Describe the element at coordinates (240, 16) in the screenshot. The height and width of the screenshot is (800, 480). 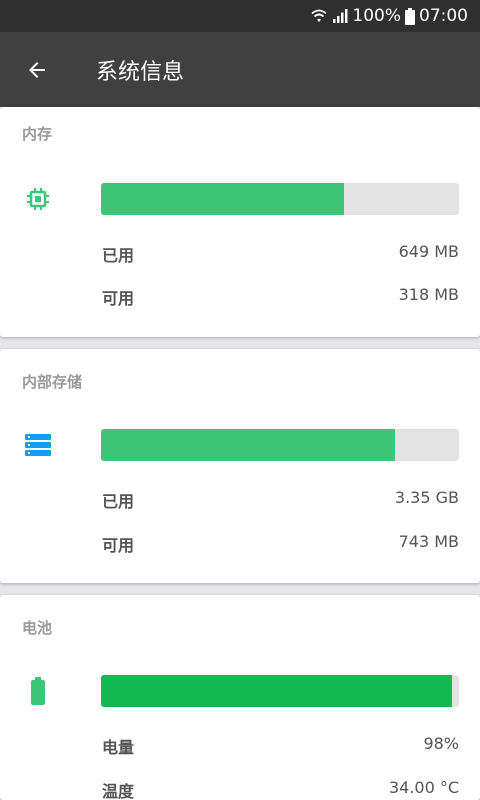
I see `status-bar: 100% 07:00` at that location.